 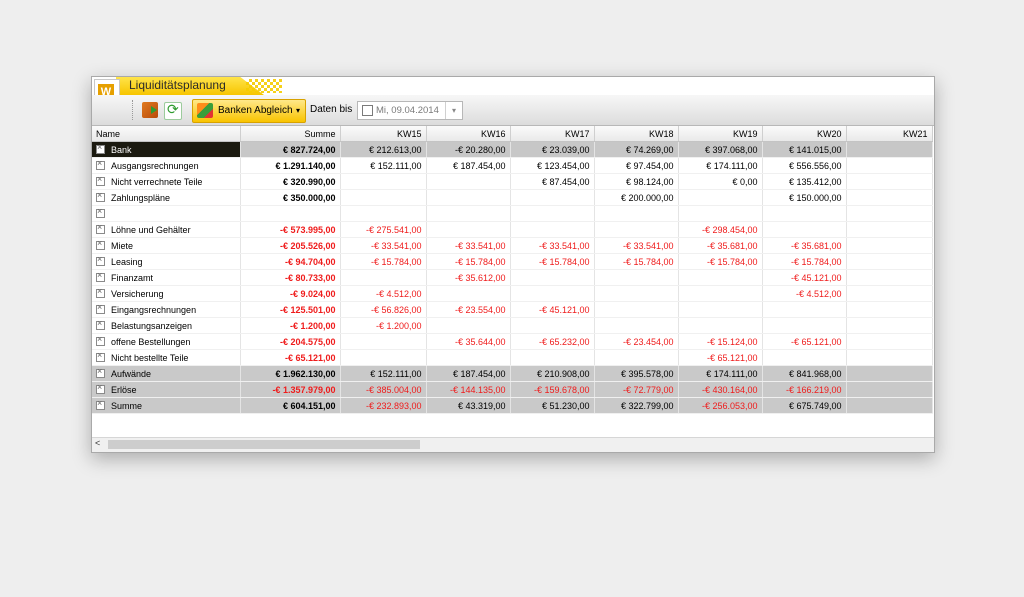 What do you see at coordinates (804, 197) in the screenshot?
I see `week-cell: € 150.000,00` at bounding box center [804, 197].